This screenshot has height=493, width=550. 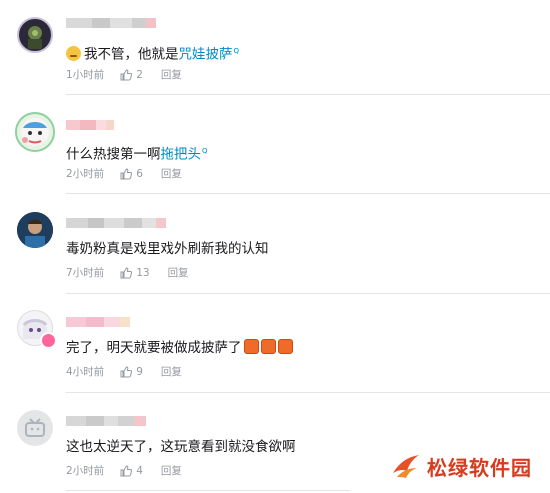 I want to click on tv-icon, so click(x=35, y=427).